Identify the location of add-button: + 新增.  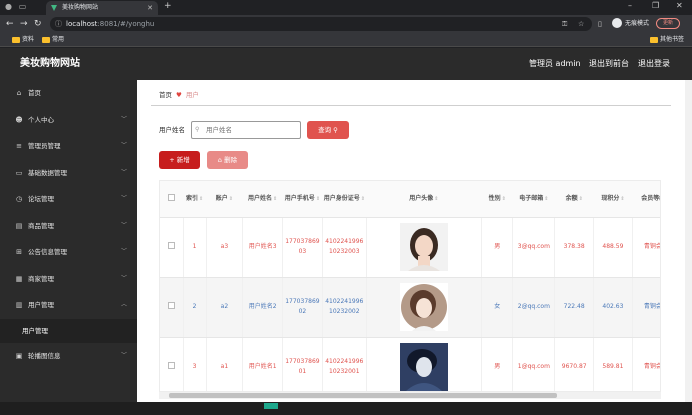
(179, 160).